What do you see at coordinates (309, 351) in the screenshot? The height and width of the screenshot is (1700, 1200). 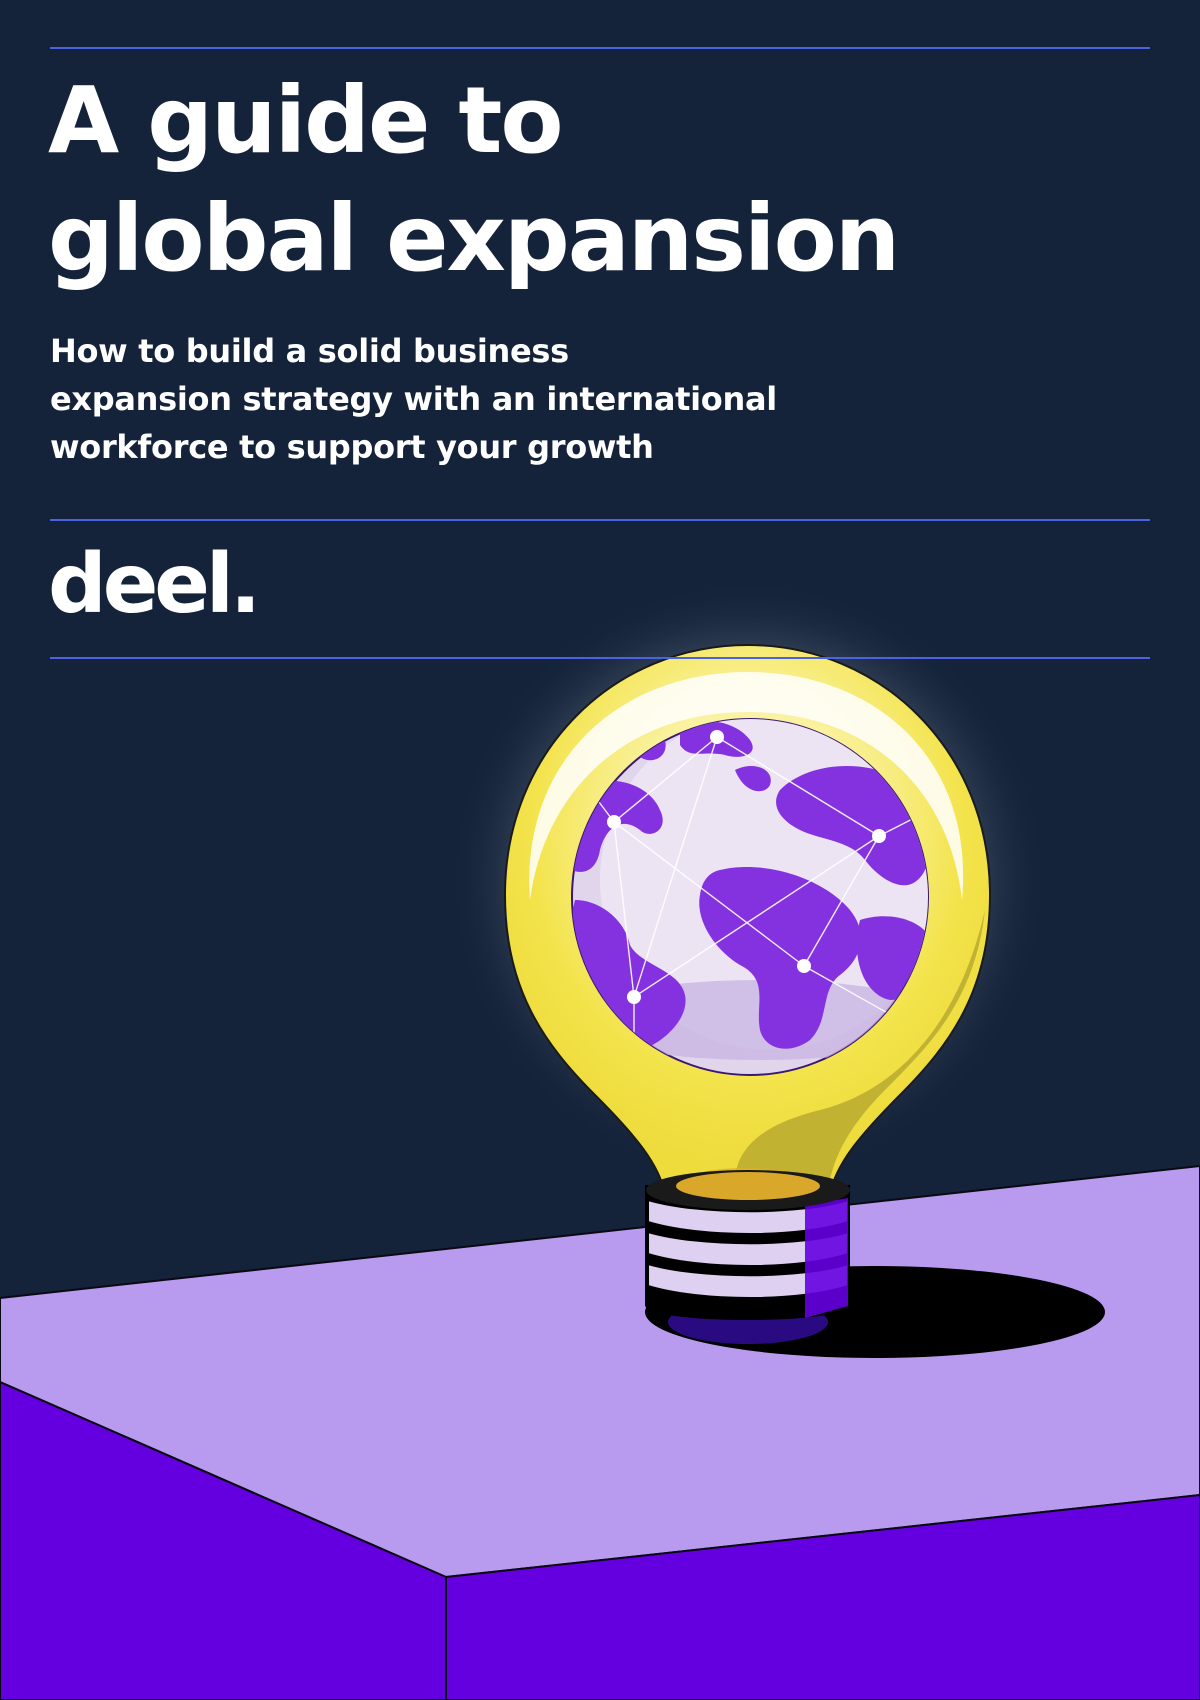 I see `subtitle-line-1: How to build a solid business` at bounding box center [309, 351].